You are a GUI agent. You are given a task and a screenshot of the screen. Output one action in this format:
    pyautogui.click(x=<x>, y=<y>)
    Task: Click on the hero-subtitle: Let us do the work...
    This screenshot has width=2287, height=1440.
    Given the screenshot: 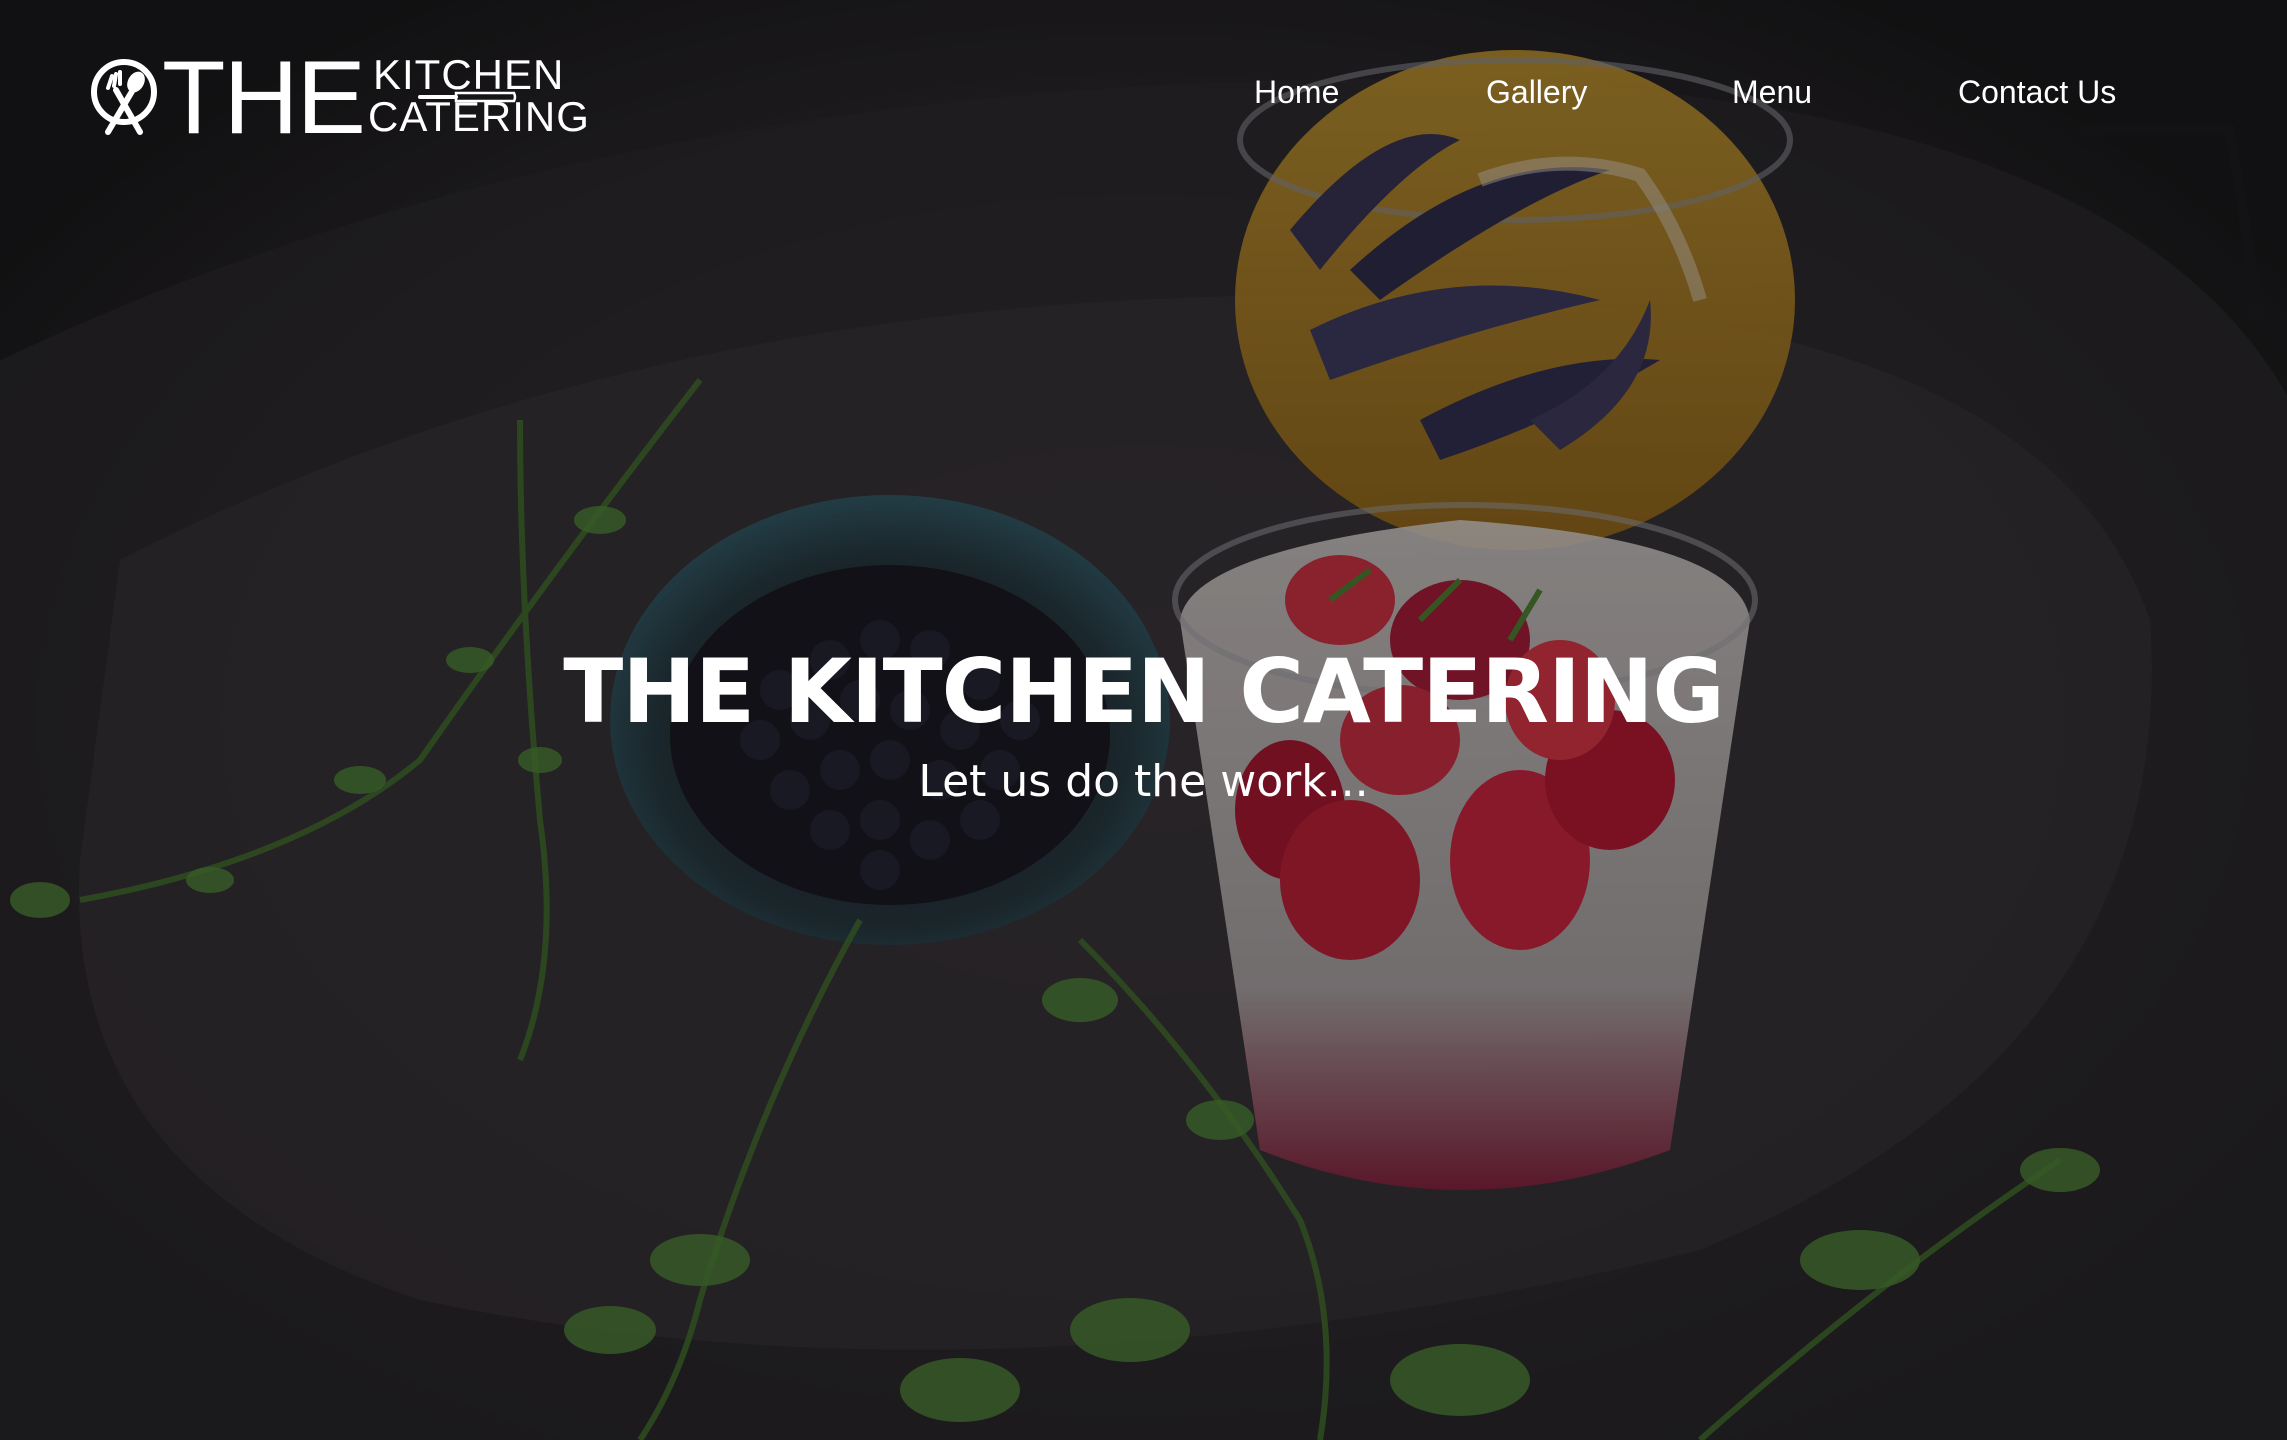 What is the action you would take?
    pyautogui.click(x=1143, y=781)
    